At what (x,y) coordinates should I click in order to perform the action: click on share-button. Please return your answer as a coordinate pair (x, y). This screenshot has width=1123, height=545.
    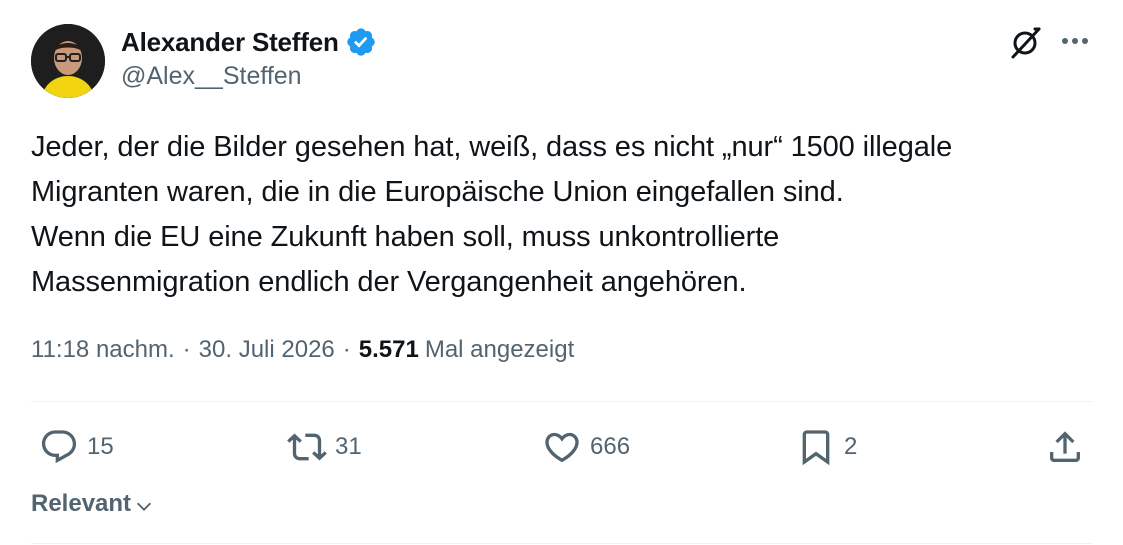
    Looking at the image, I should click on (1065, 447).